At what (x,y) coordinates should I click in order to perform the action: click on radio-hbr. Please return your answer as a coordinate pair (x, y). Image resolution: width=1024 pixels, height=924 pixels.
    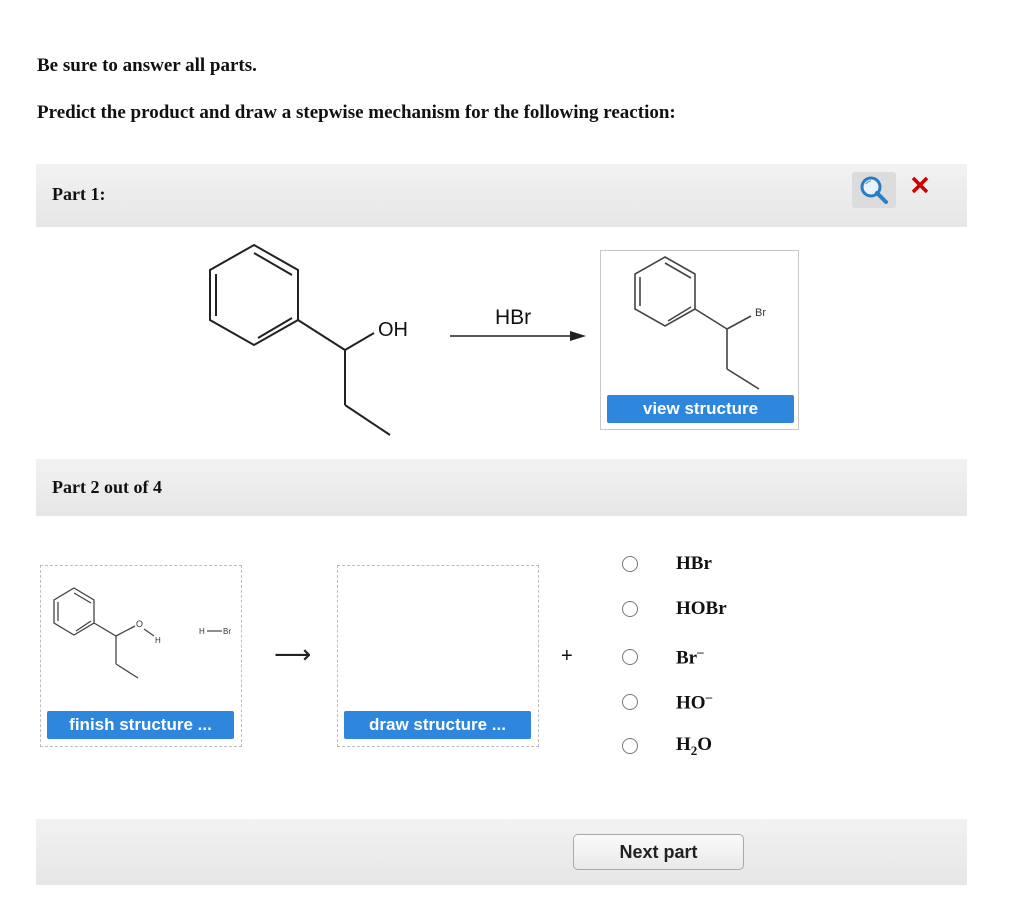
    Looking at the image, I should click on (630, 564).